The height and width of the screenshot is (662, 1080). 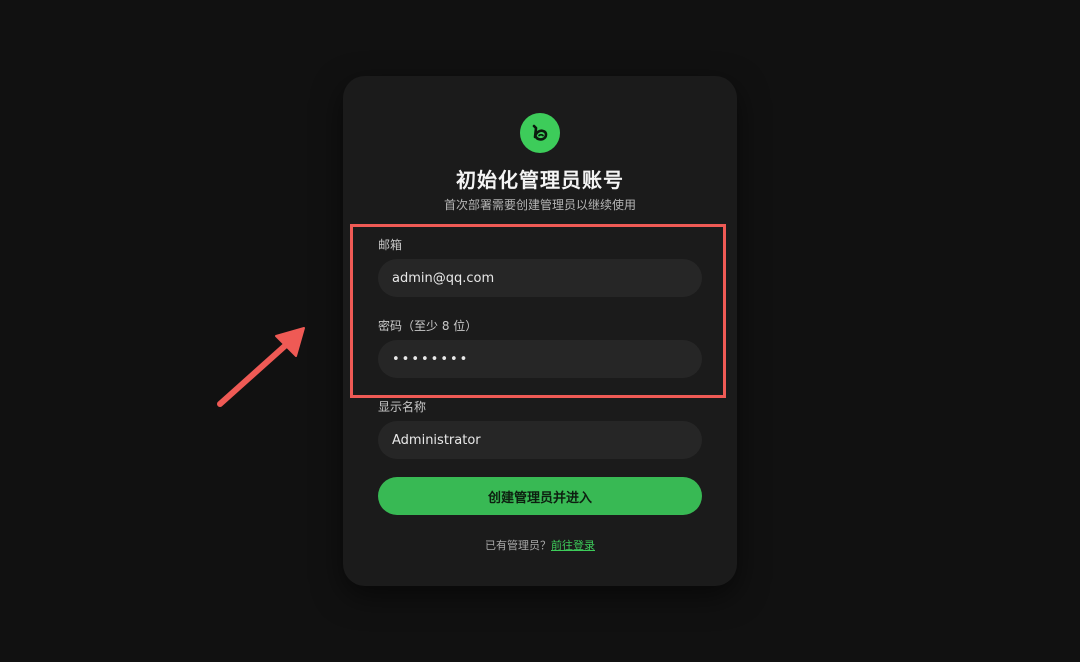 What do you see at coordinates (540, 180) in the screenshot?
I see `page-title: 初始化管理员账号` at bounding box center [540, 180].